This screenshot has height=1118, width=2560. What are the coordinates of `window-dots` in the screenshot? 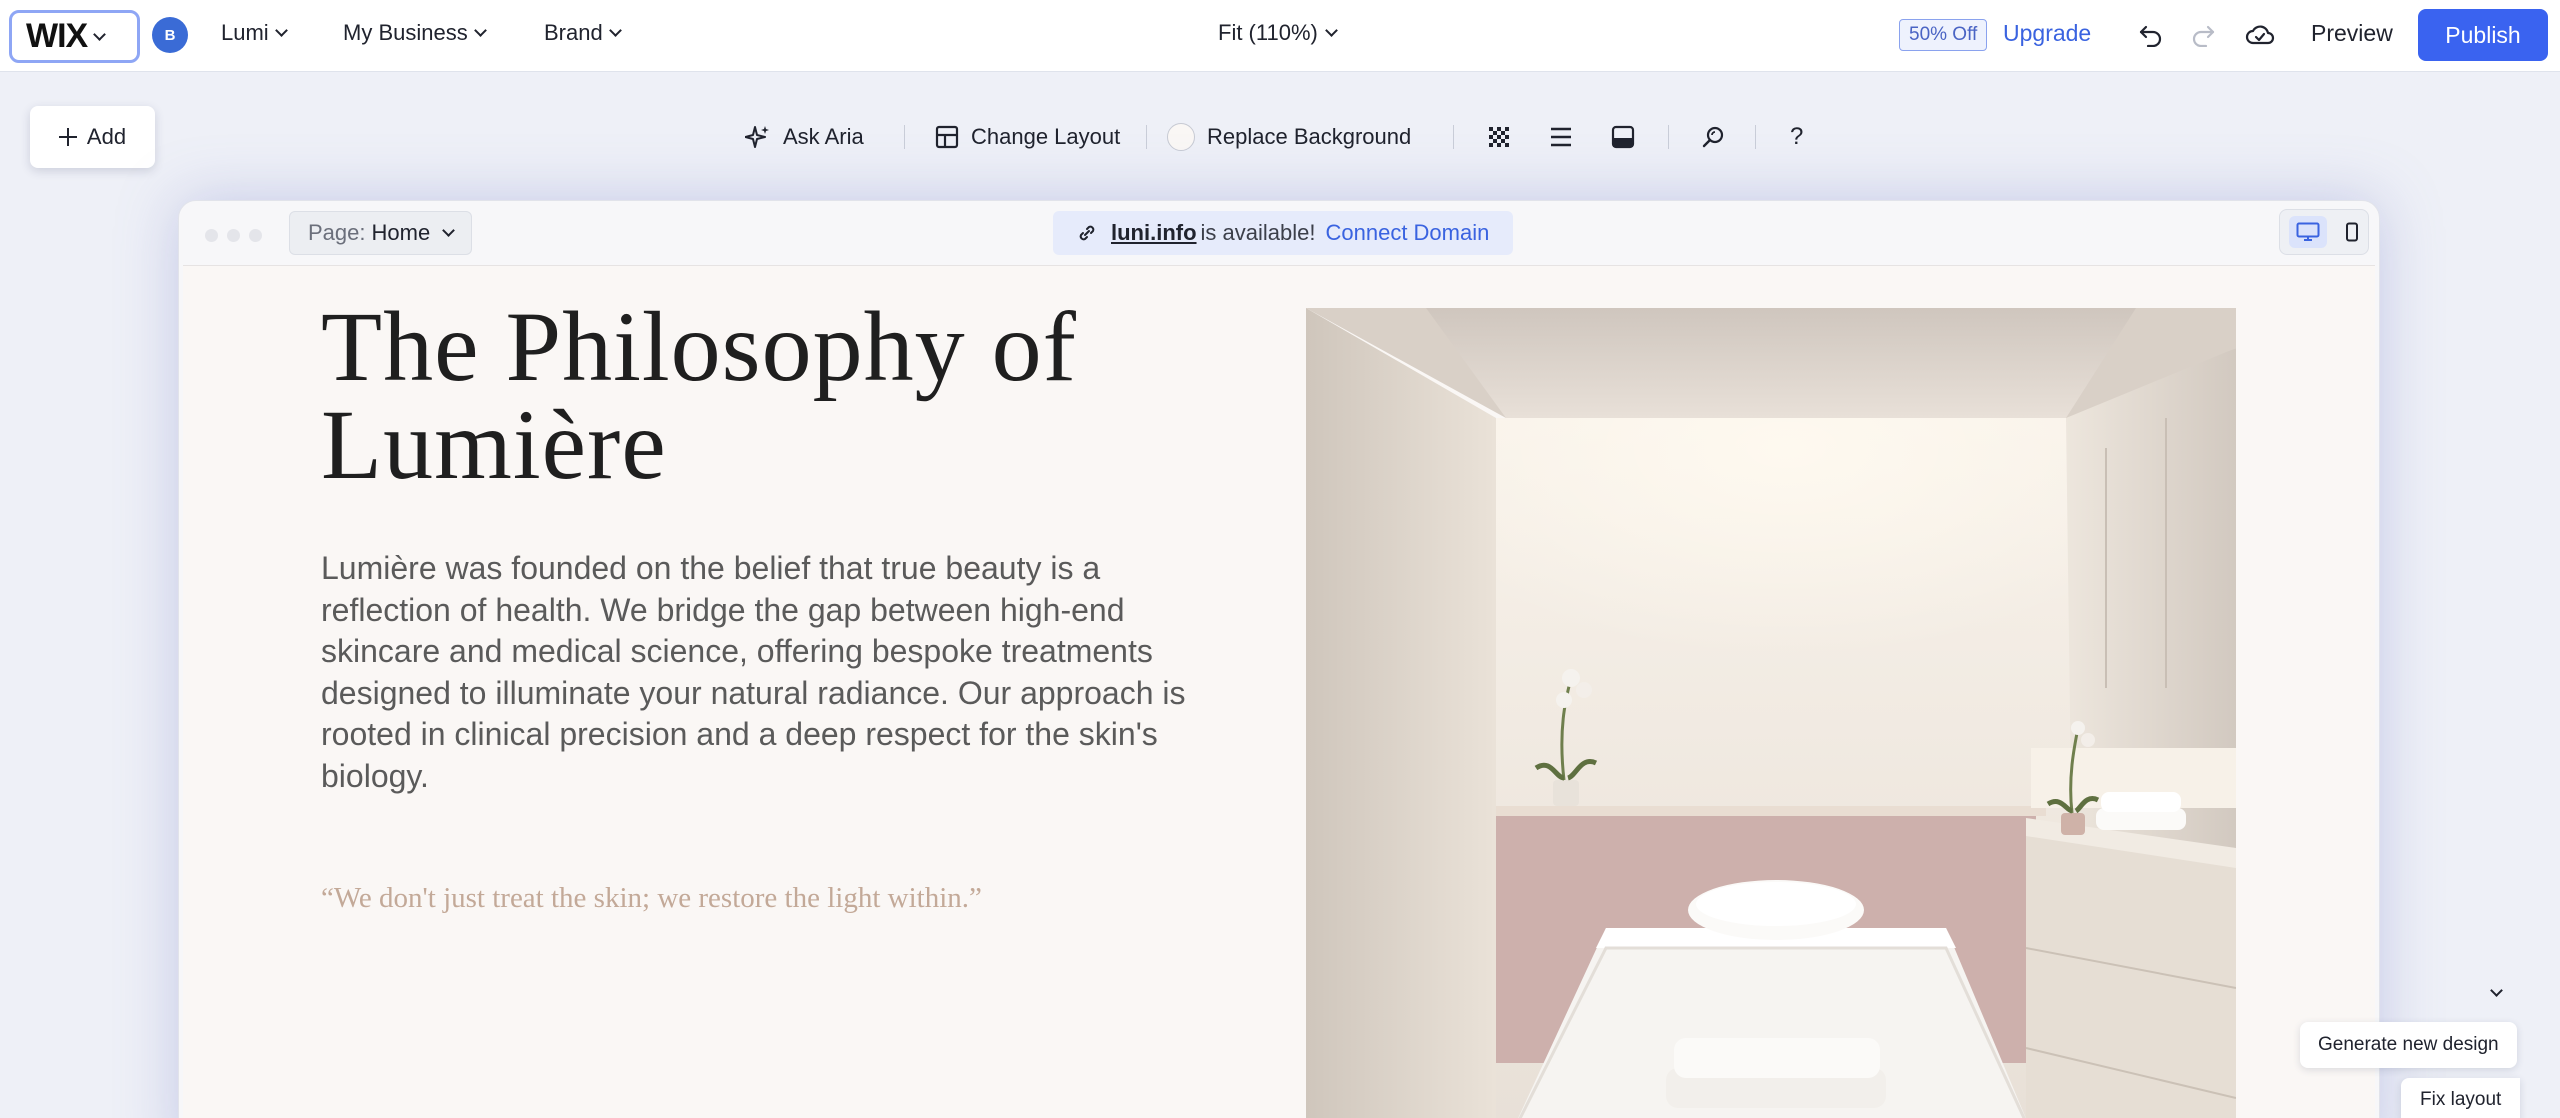 It's located at (233, 235).